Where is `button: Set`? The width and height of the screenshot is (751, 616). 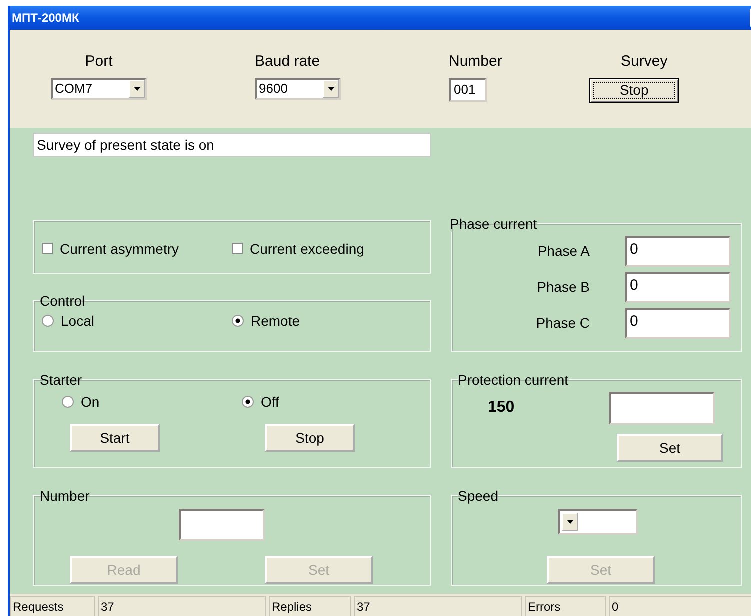
button: Set is located at coordinates (670, 448).